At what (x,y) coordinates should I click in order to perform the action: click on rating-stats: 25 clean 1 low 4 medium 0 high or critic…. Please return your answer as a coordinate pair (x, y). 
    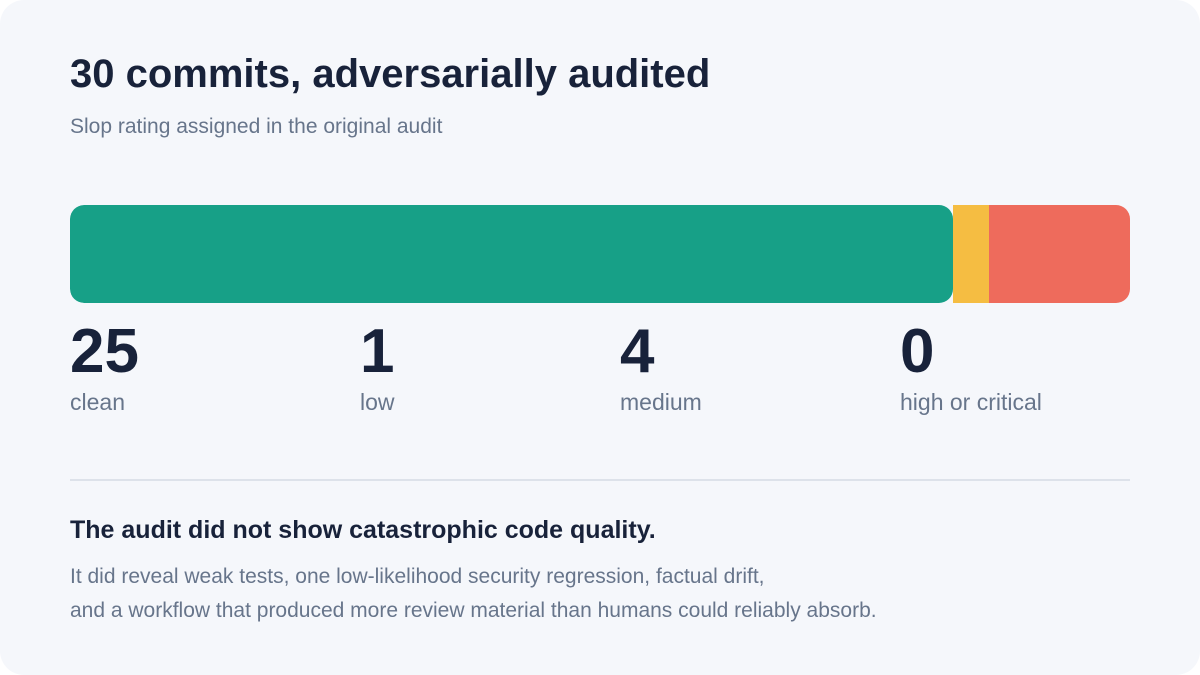
    Looking at the image, I should click on (600, 371).